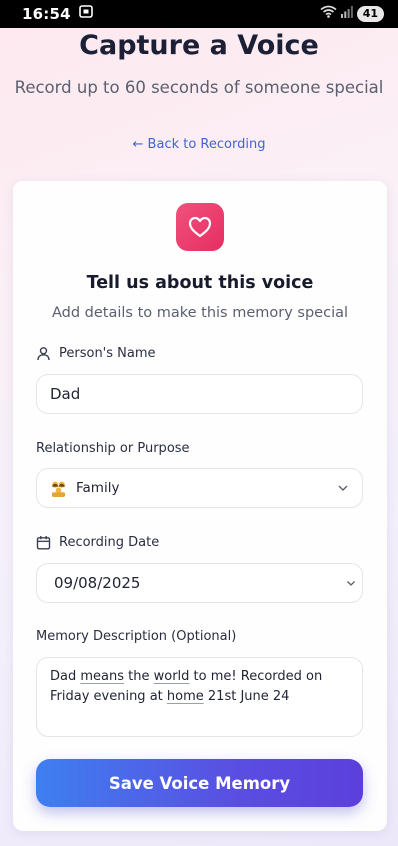  Describe the element at coordinates (98, 488) in the screenshot. I see `relationship-value: Family` at that location.